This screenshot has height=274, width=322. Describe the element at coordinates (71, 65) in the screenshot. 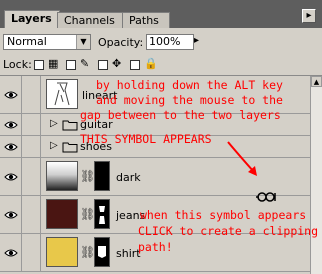

I see `lock-image-checkbox` at that location.